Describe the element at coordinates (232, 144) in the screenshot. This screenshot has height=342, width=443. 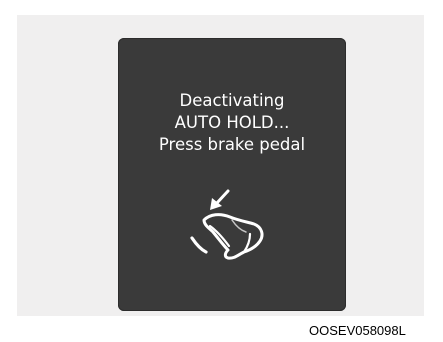
I see `message-line-3: Press brake pedal` at that location.